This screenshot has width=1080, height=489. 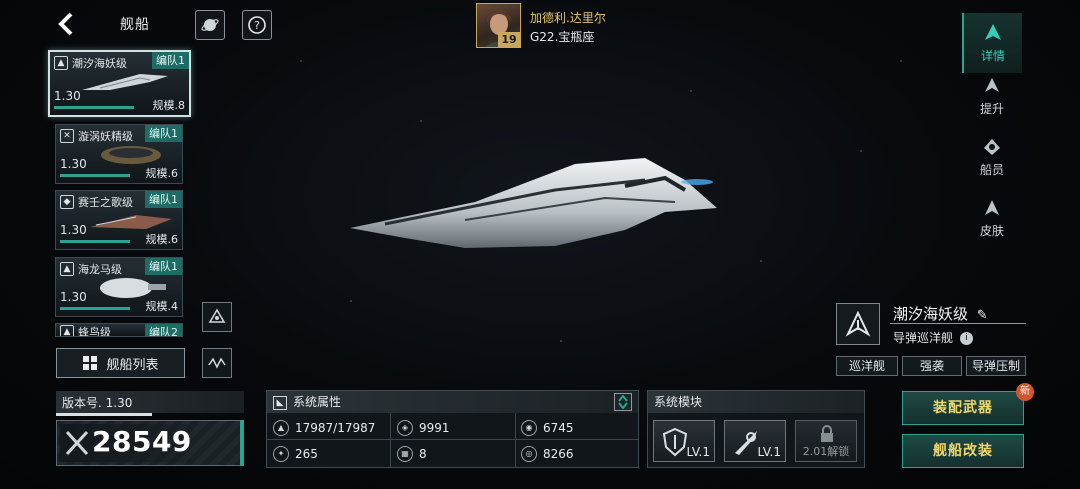 I want to click on fleet-filter-button, so click(x=217, y=317).